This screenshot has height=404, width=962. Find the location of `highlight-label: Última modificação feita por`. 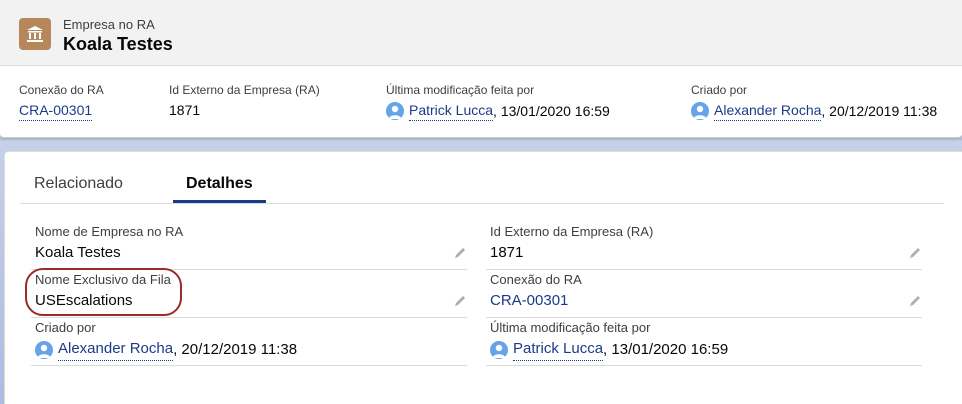

highlight-label: Última modificação feita por is located at coordinates (460, 90).